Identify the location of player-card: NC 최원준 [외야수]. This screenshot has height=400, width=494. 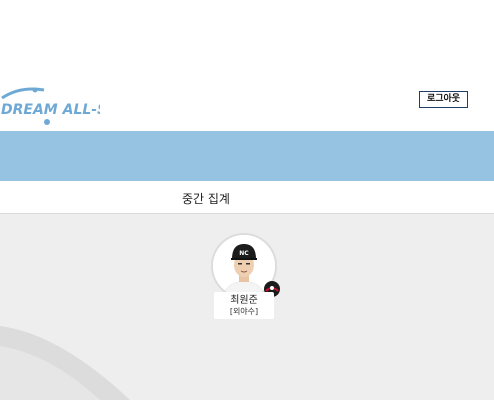
(245, 278).